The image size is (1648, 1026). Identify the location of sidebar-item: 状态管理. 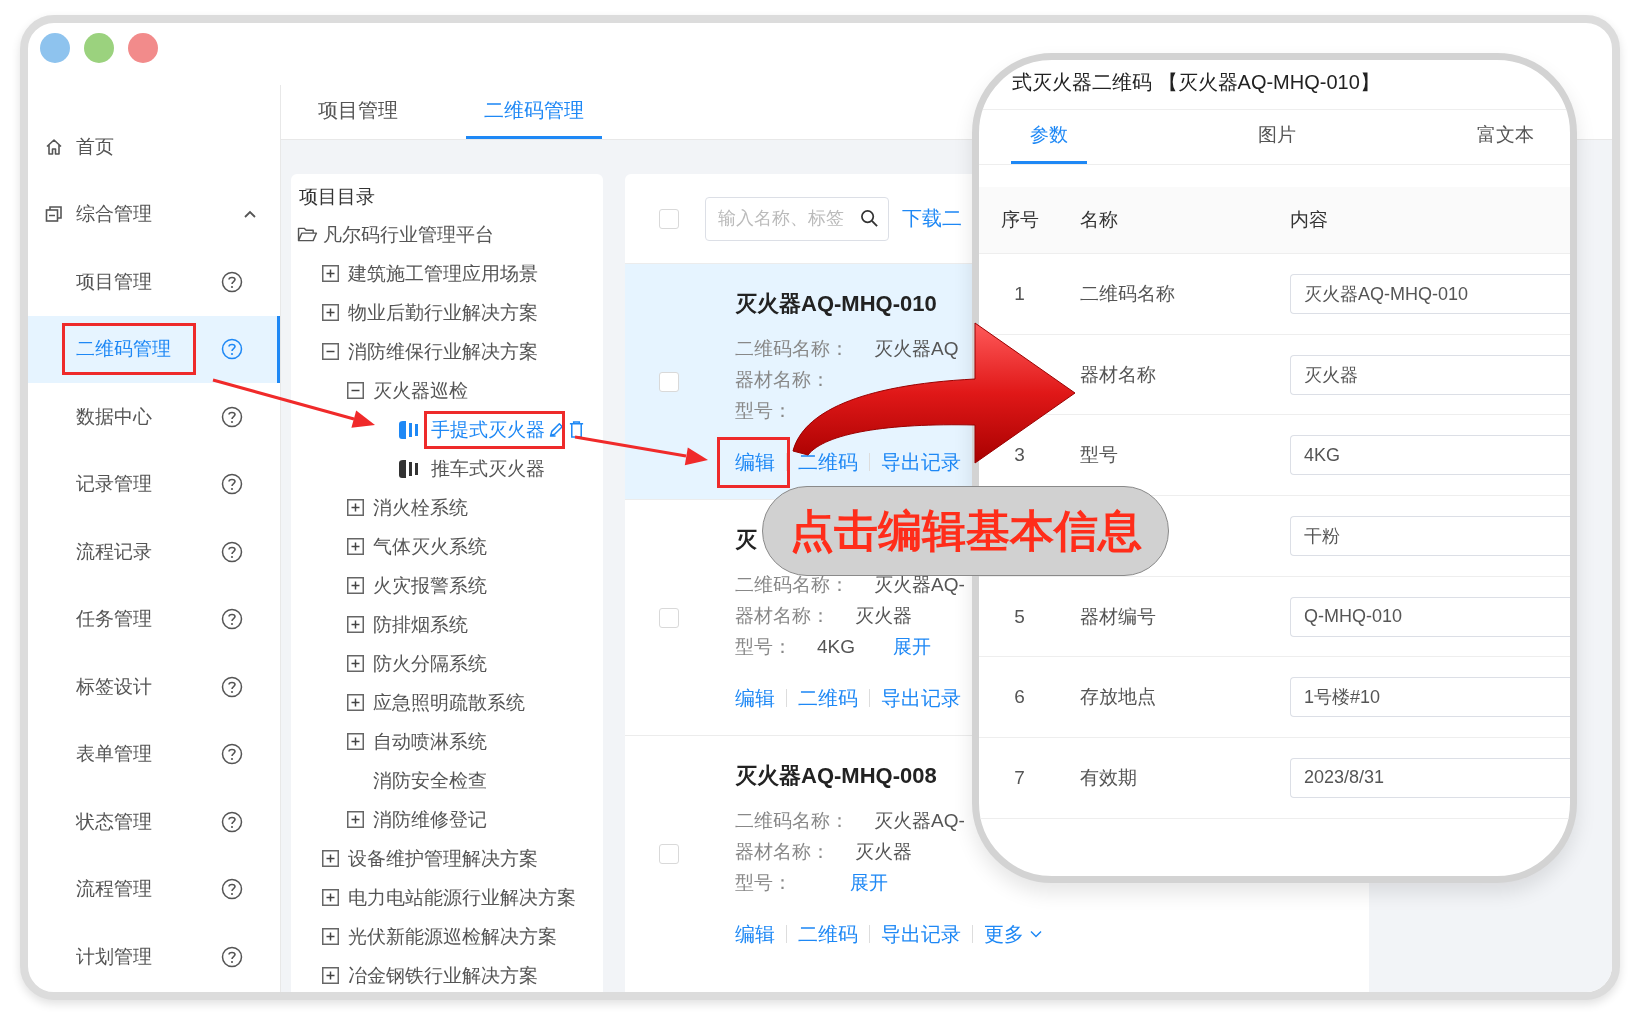
(154, 822).